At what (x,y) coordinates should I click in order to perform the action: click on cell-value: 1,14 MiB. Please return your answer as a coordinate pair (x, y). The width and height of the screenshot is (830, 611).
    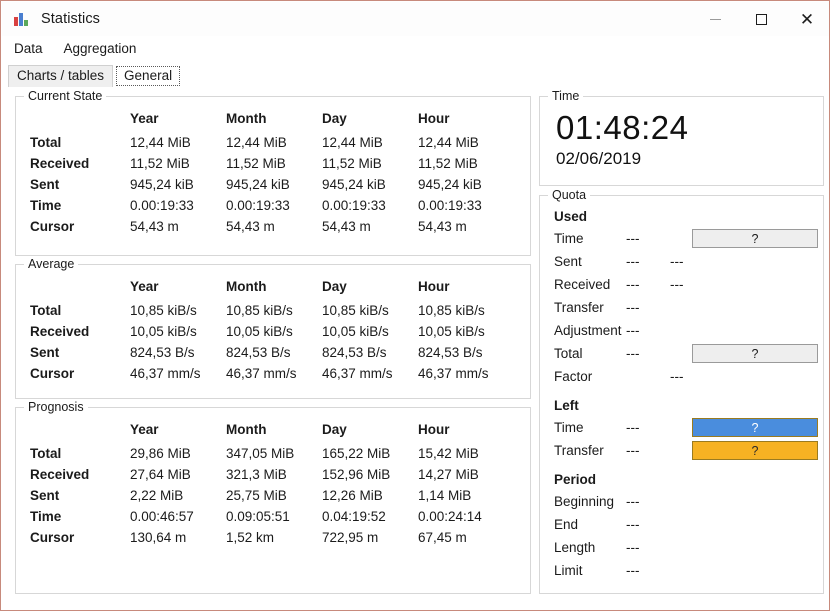
    Looking at the image, I should click on (445, 495).